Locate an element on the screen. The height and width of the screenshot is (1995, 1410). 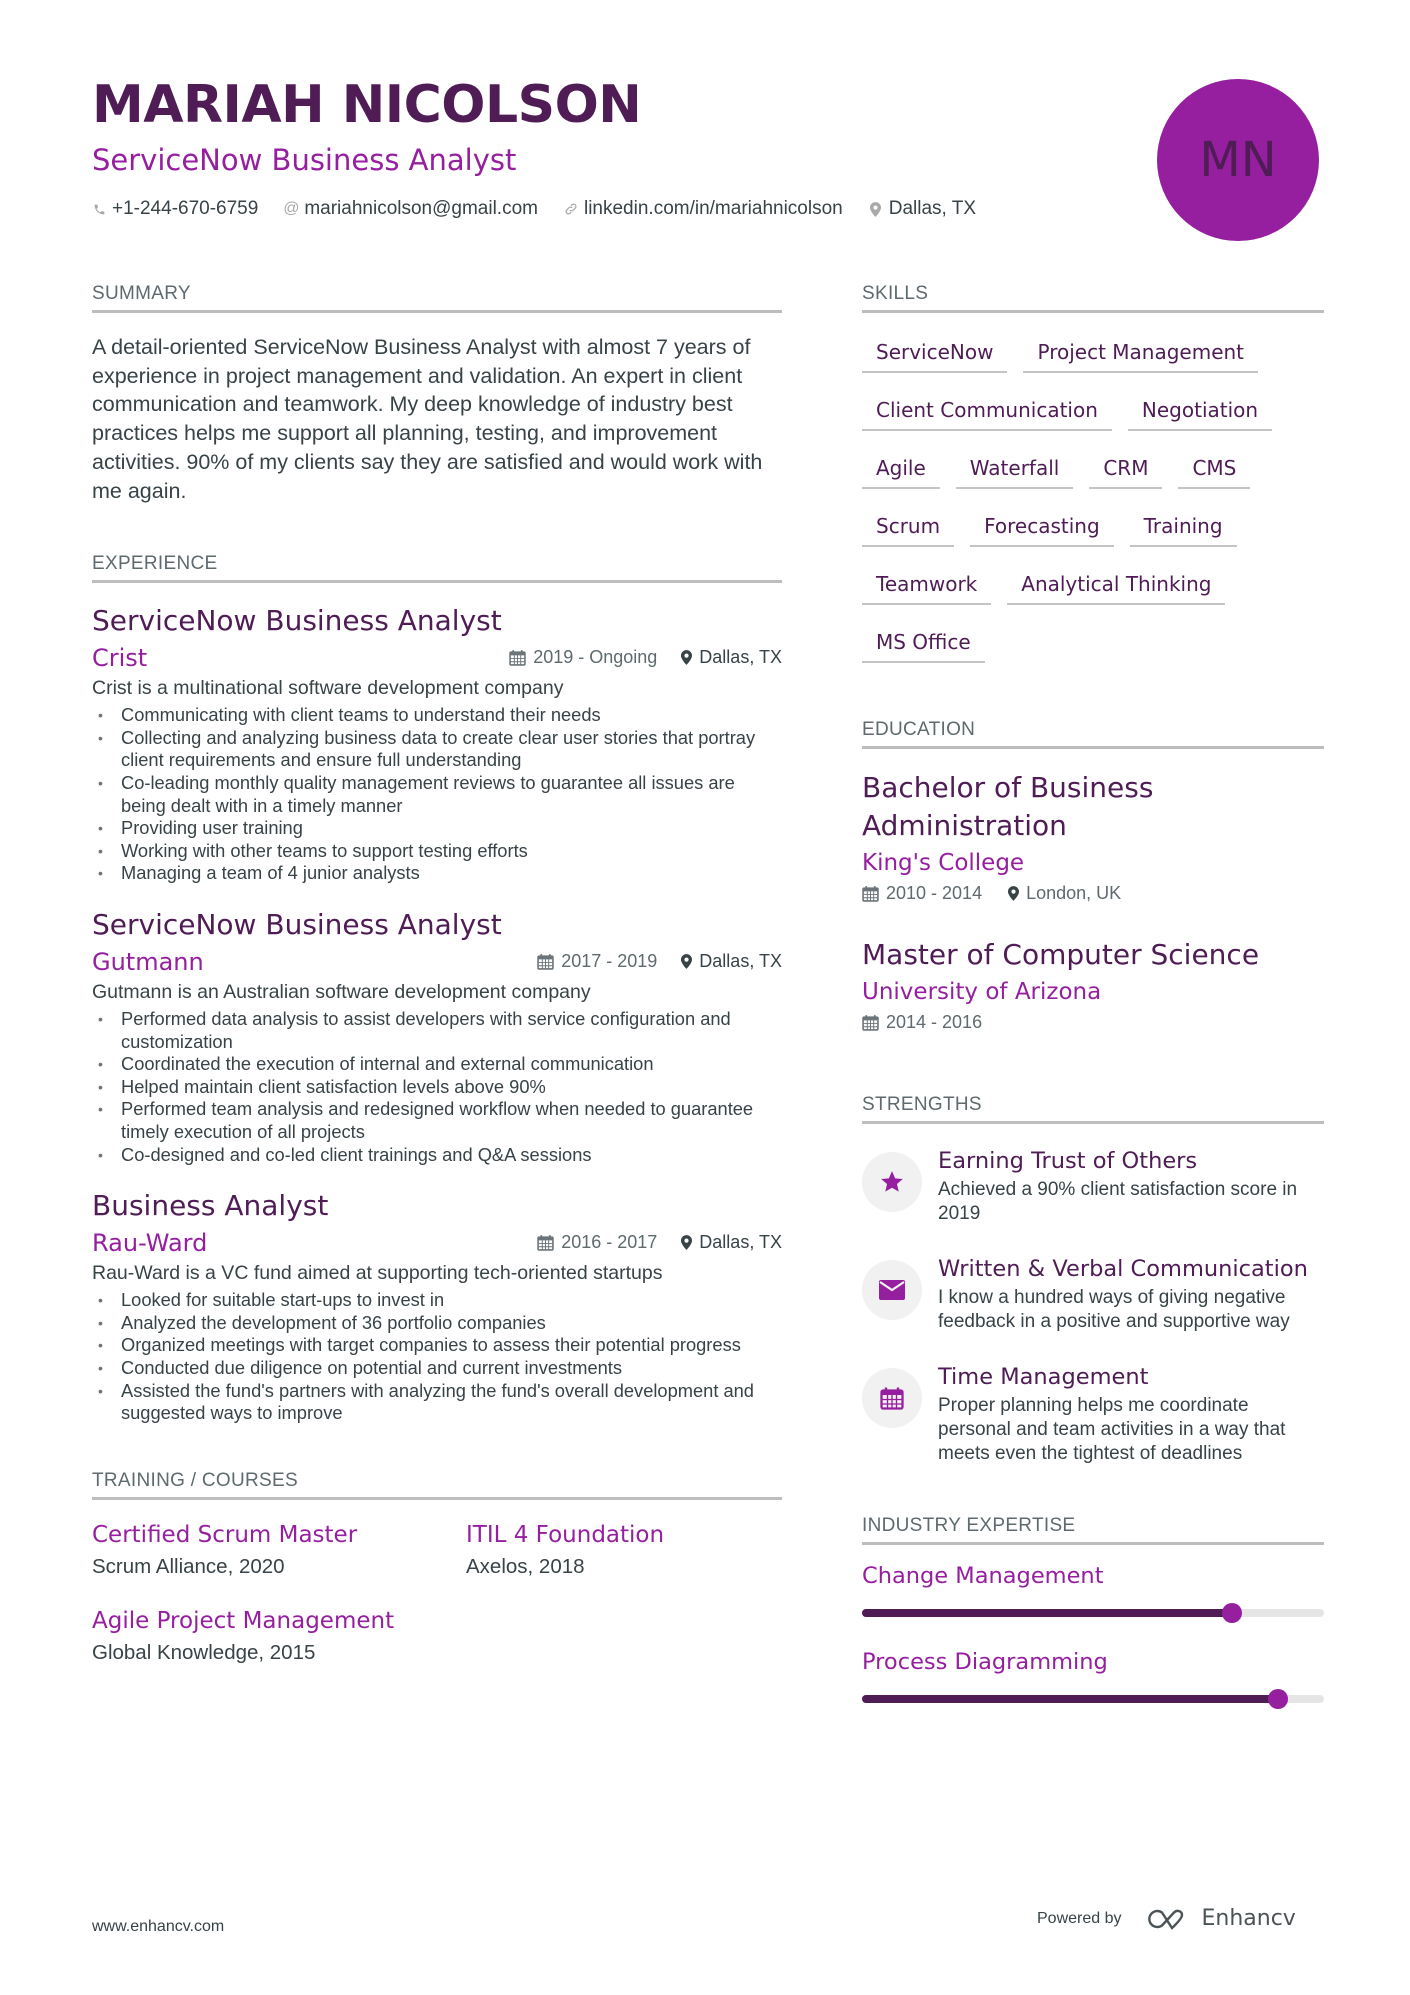
training-item: ITIL 4 Foundation Axelos, 2018 is located at coordinates (624, 1552).